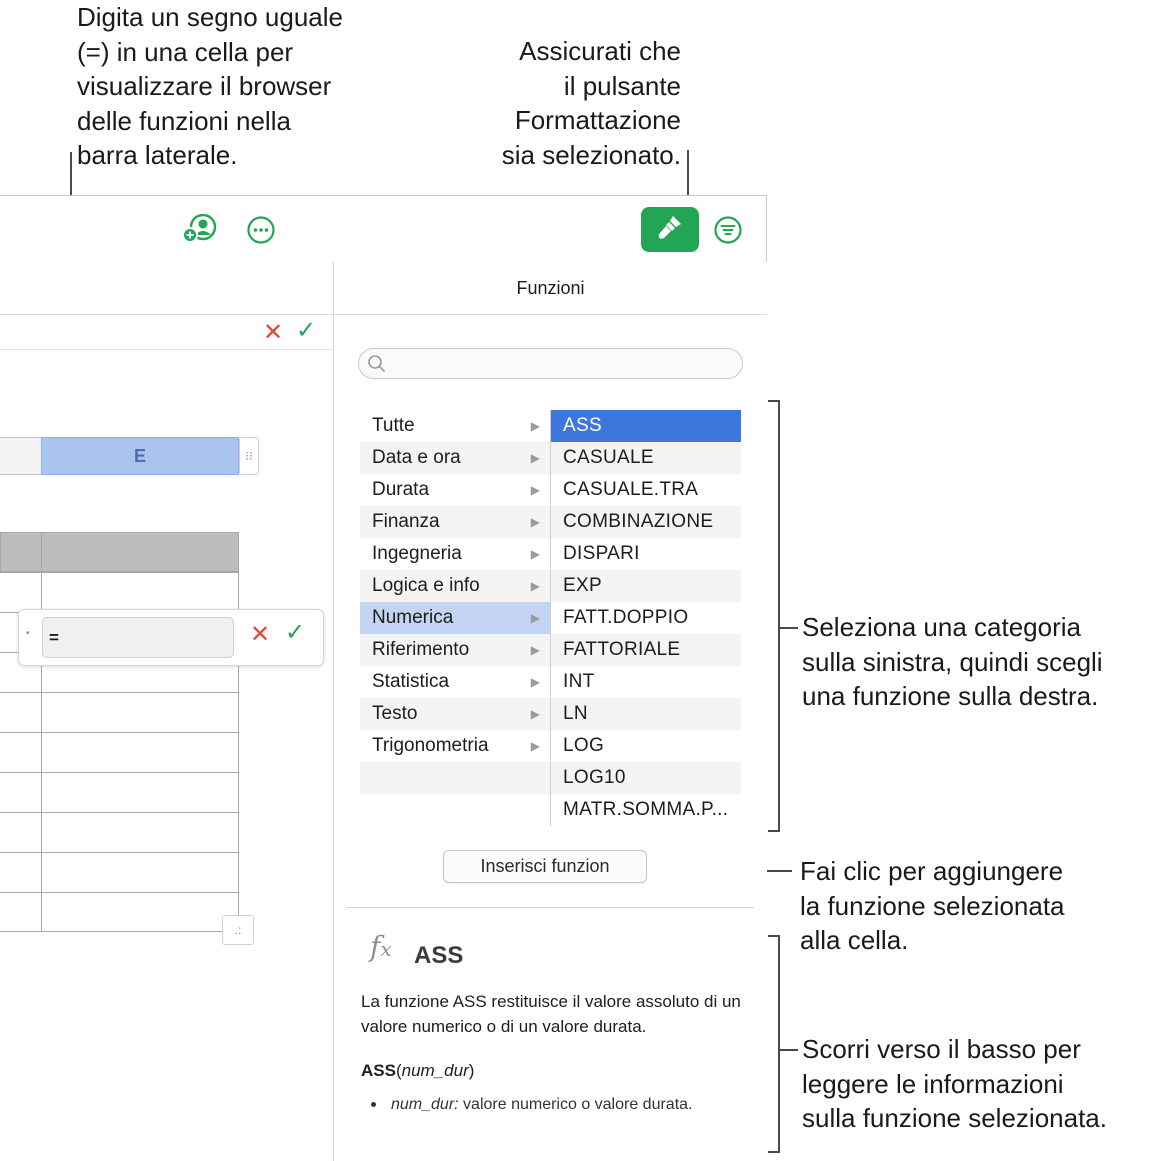 The image size is (1154, 1161). Describe the element at coordinates (138, 637) in the screenshot. I see `formula-input: =` at that location.